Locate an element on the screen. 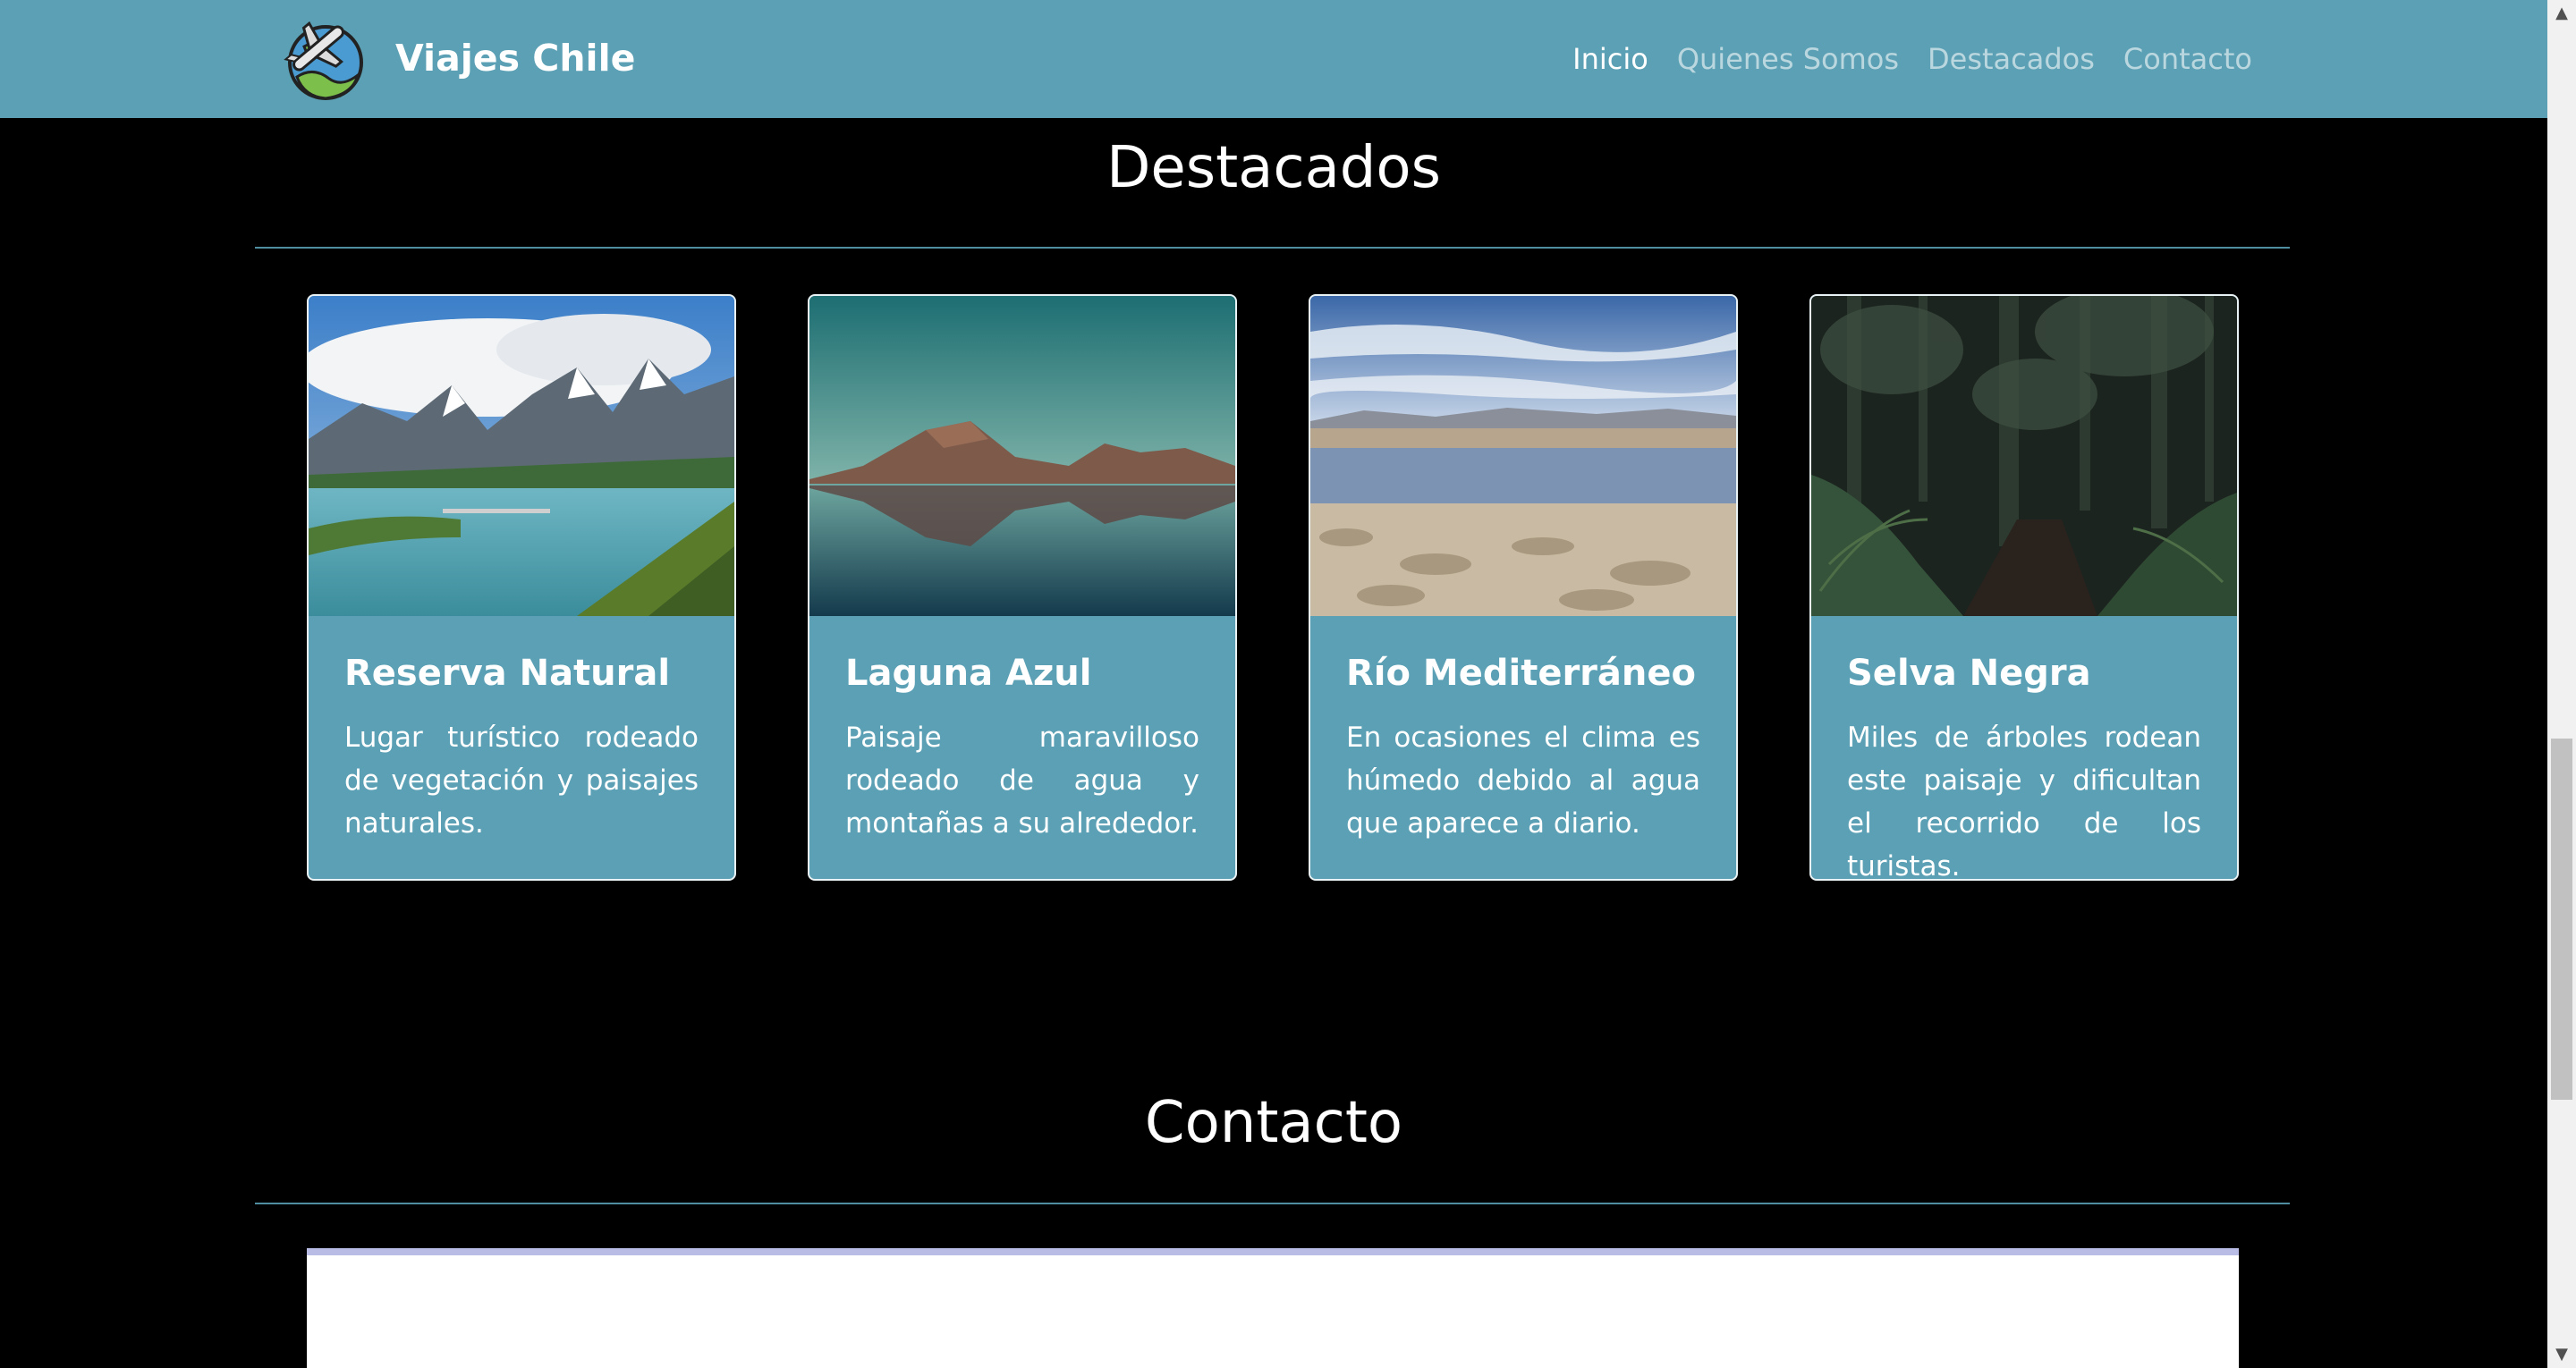  scroll-up-arrow-icon: ▲ is located at coordinates (2561, 14).